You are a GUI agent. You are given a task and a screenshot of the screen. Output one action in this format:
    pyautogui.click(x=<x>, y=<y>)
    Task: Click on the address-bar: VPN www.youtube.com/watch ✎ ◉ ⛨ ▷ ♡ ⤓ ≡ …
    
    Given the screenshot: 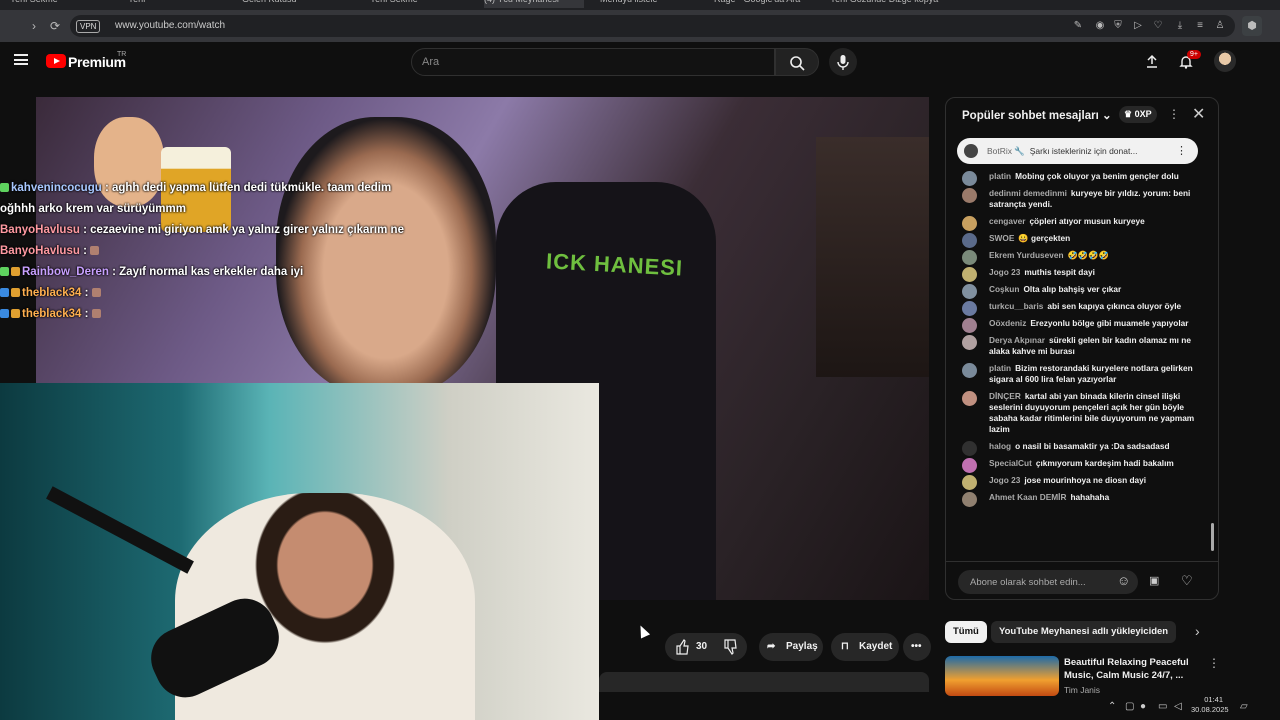 What is the action you would take?
    pyautogui.click(x=652, y=26)
    